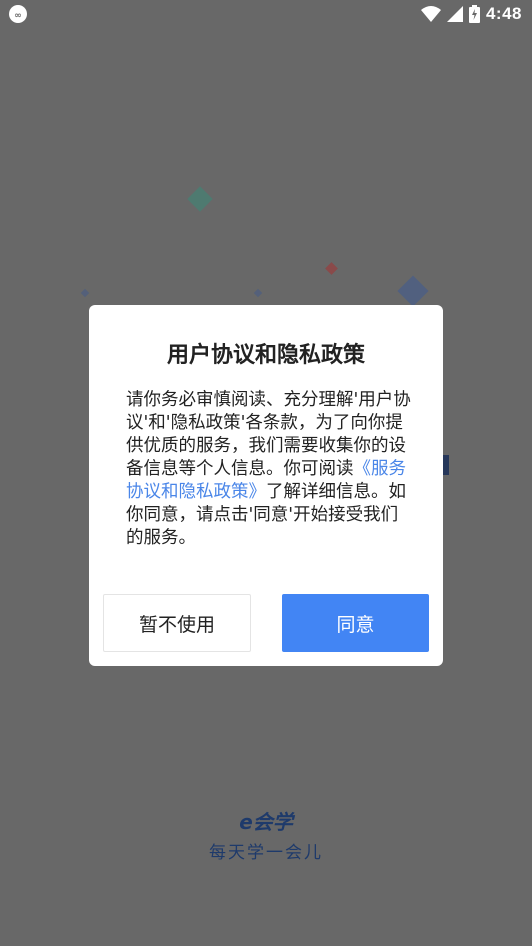 The width and height of the screenshot is (532, 946). I want to click on status-icons: 4:48, so click(471, 14).